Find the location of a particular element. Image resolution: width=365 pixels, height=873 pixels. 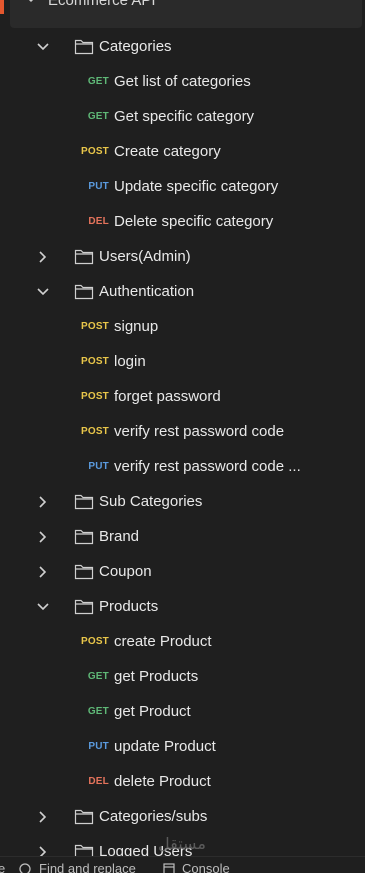

folder-row: Sub Categories is located at coordinates (182, 501).